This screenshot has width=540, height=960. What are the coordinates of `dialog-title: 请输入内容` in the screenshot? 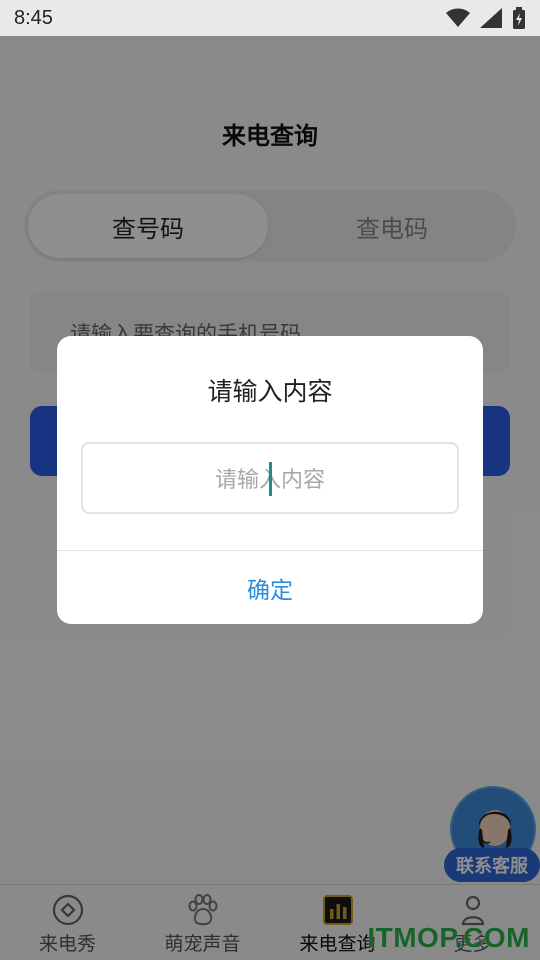 It's located at (270, 391).